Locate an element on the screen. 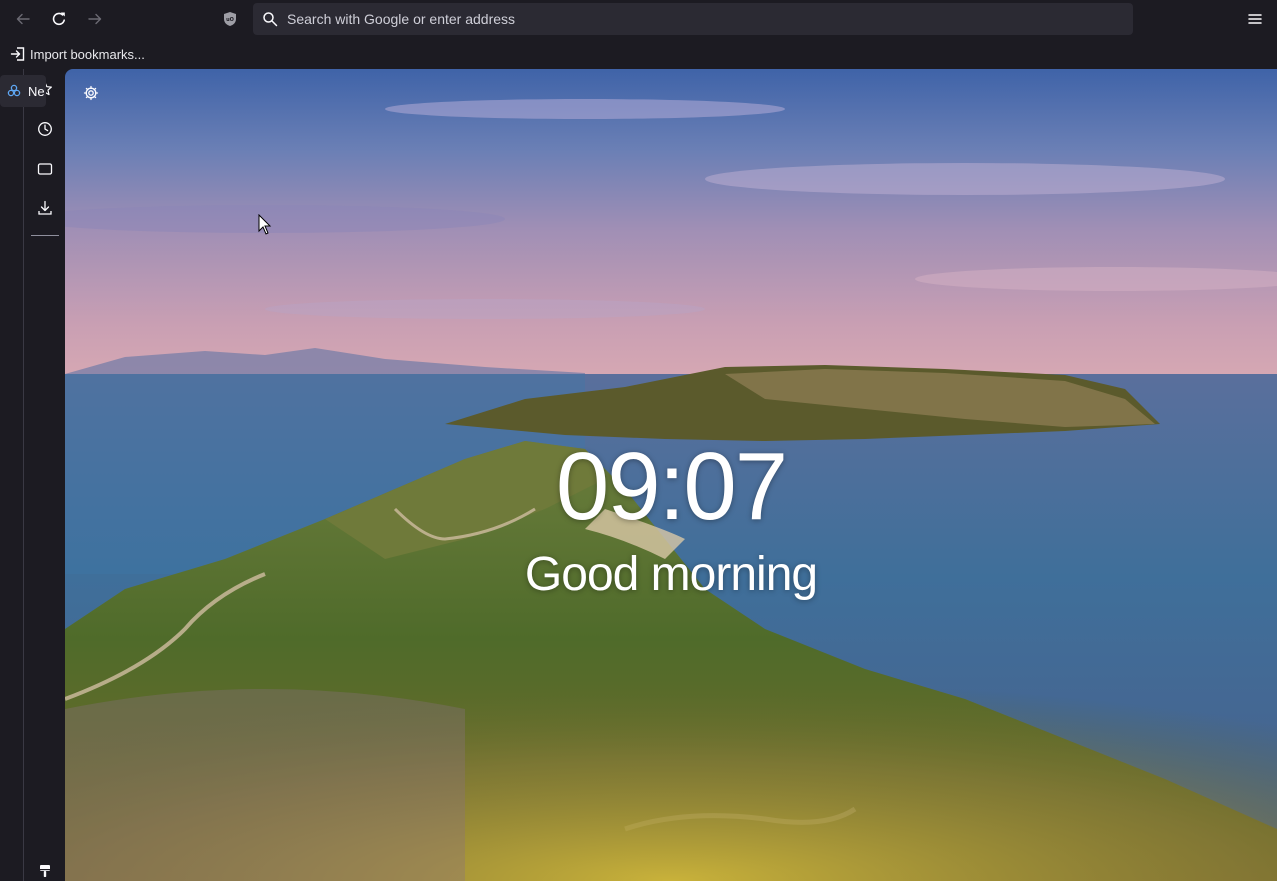 The width and height of the screenshot is (1277, 881). reload-icon is located at coordinates (58, 19).